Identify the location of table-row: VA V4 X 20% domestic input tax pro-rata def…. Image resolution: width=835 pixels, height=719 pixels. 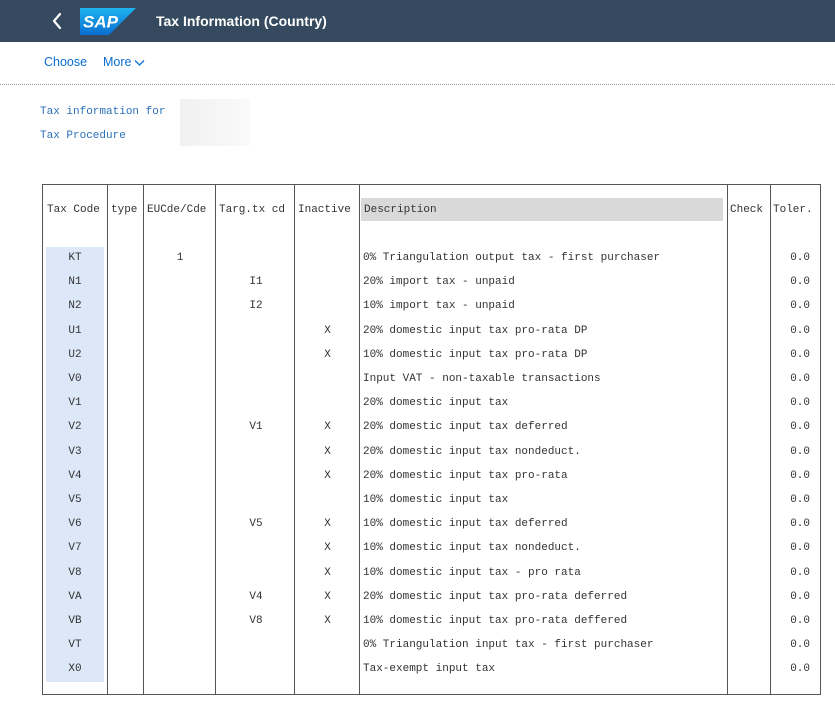
(431, 597).